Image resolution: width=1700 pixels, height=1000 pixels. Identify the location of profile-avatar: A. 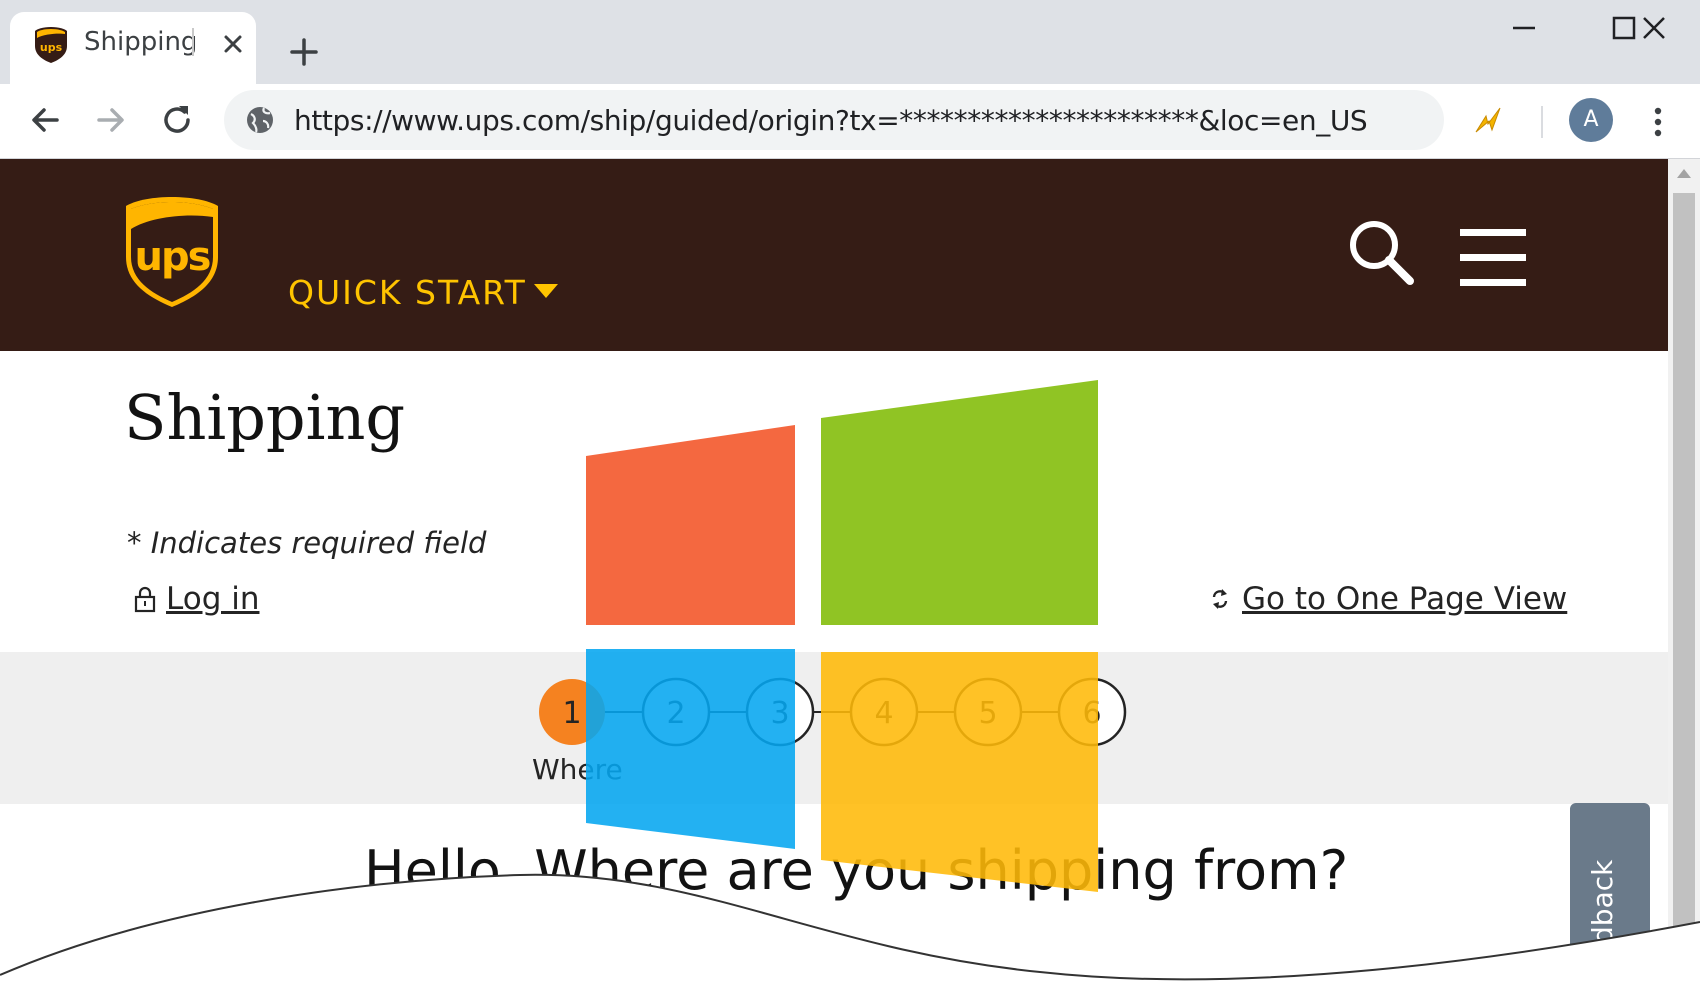
(1591, 120).